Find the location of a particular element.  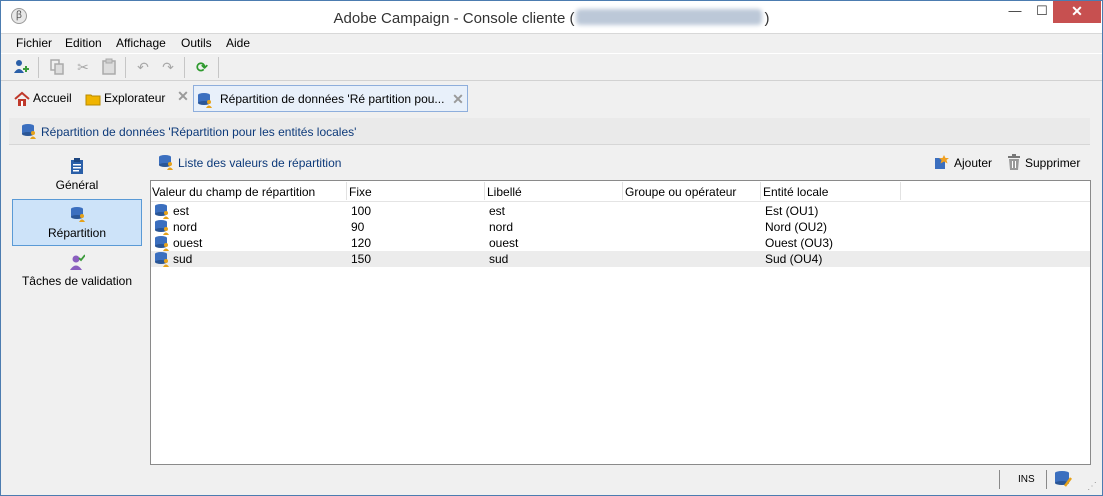

tab-accueil: Accueil is located at coordinates (46, 98).